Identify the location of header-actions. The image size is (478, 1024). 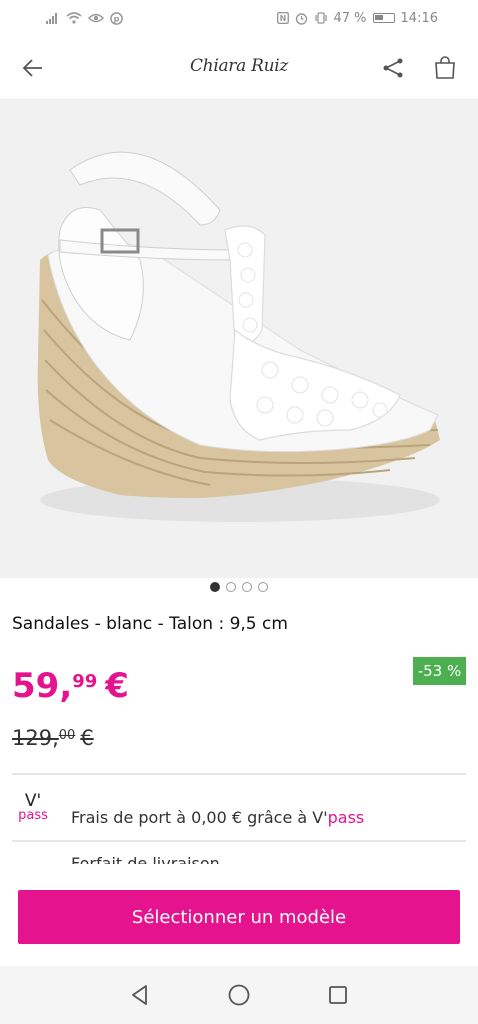
(419, 68).